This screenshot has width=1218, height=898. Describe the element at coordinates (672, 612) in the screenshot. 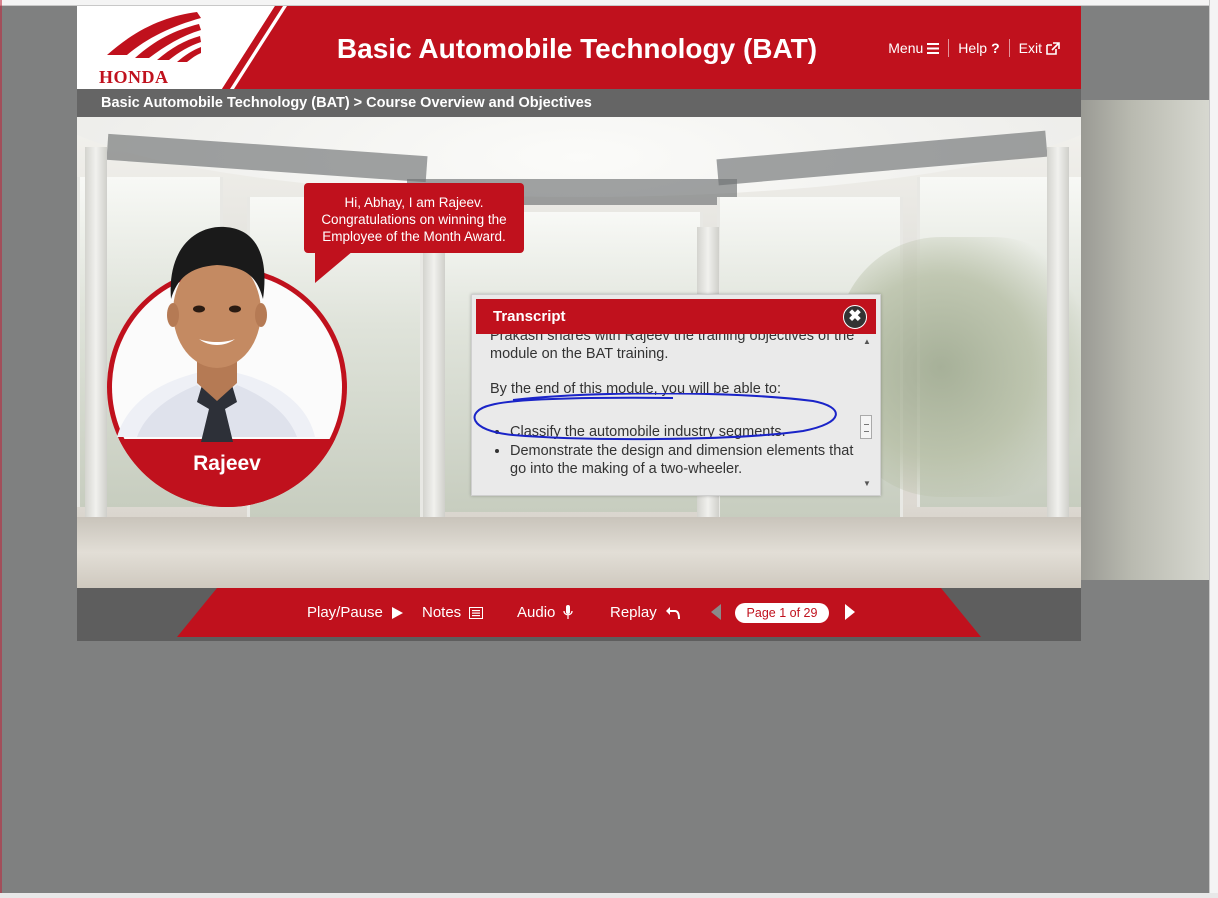

I see `replay-icon` at that location.